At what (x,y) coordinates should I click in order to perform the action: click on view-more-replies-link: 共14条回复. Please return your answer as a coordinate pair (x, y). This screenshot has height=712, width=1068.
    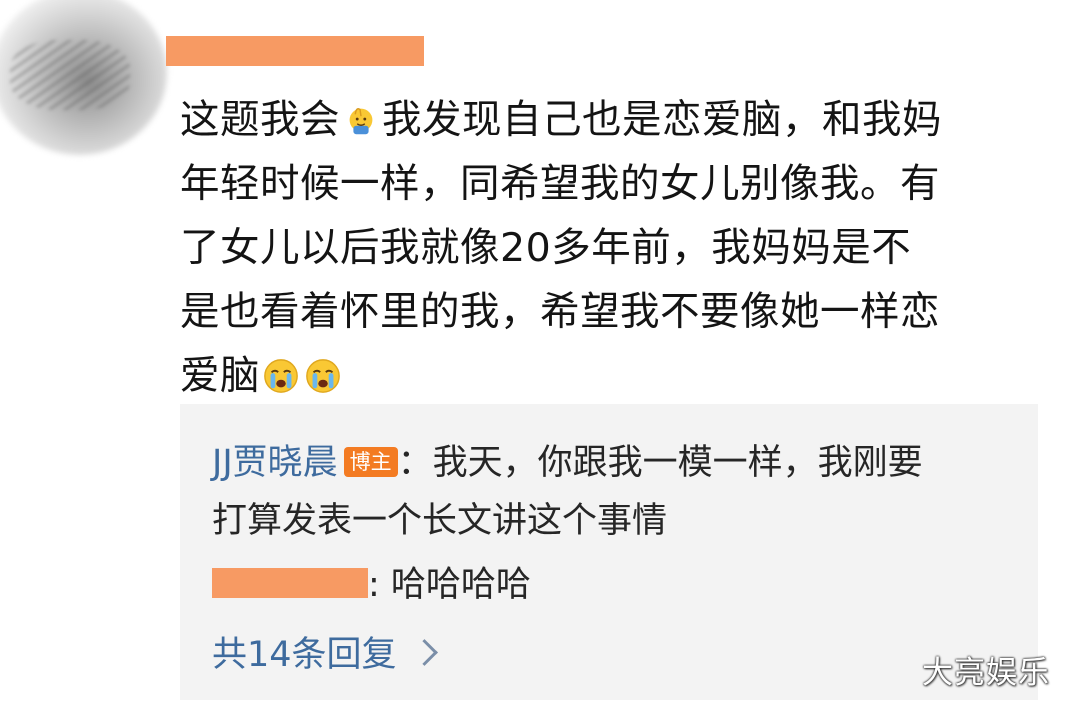
    Looking at the image, I should click on (325, 651).